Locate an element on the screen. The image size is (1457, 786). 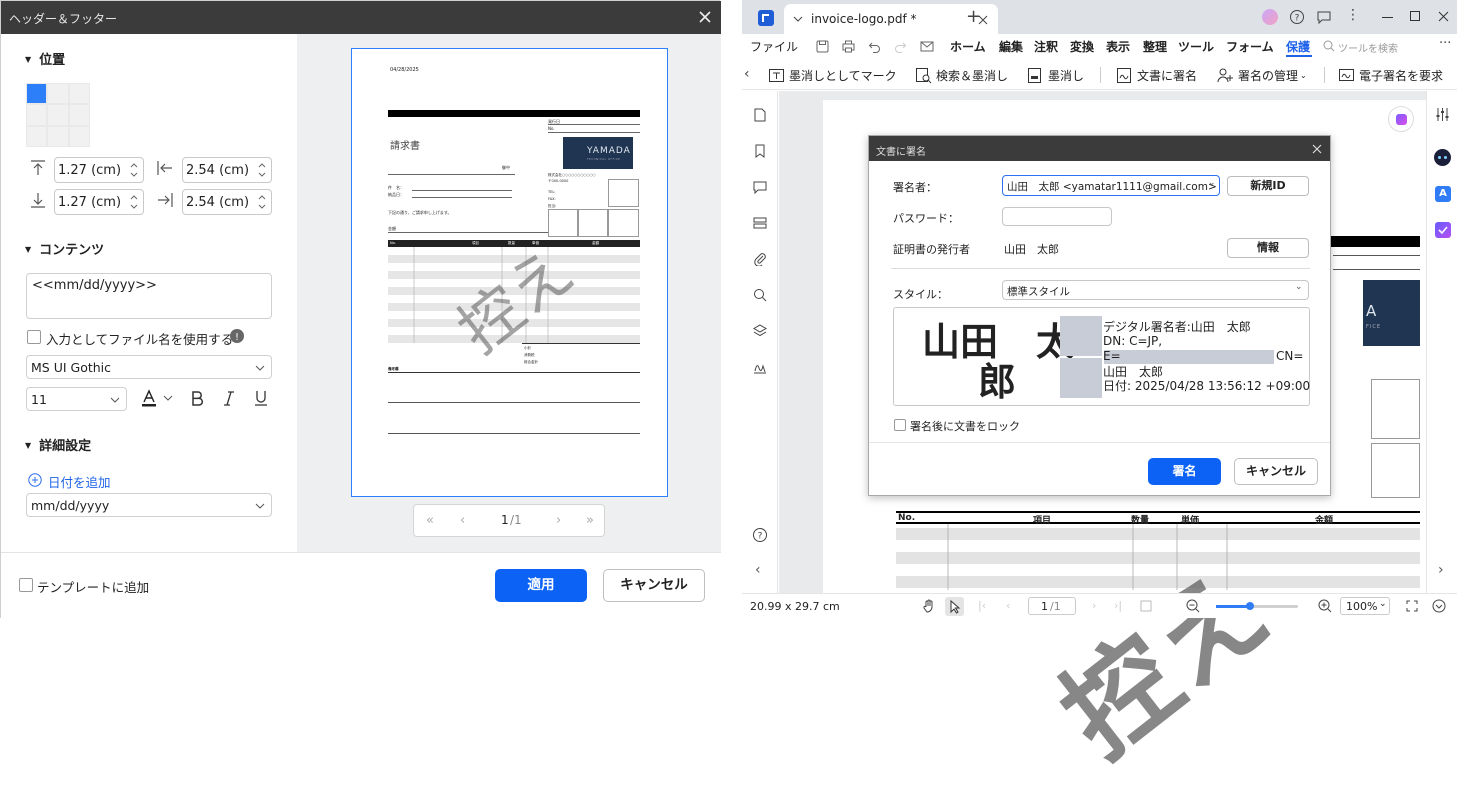
margin-left-stepper: 2.54 (cm) is located at coordinates (227, 170).